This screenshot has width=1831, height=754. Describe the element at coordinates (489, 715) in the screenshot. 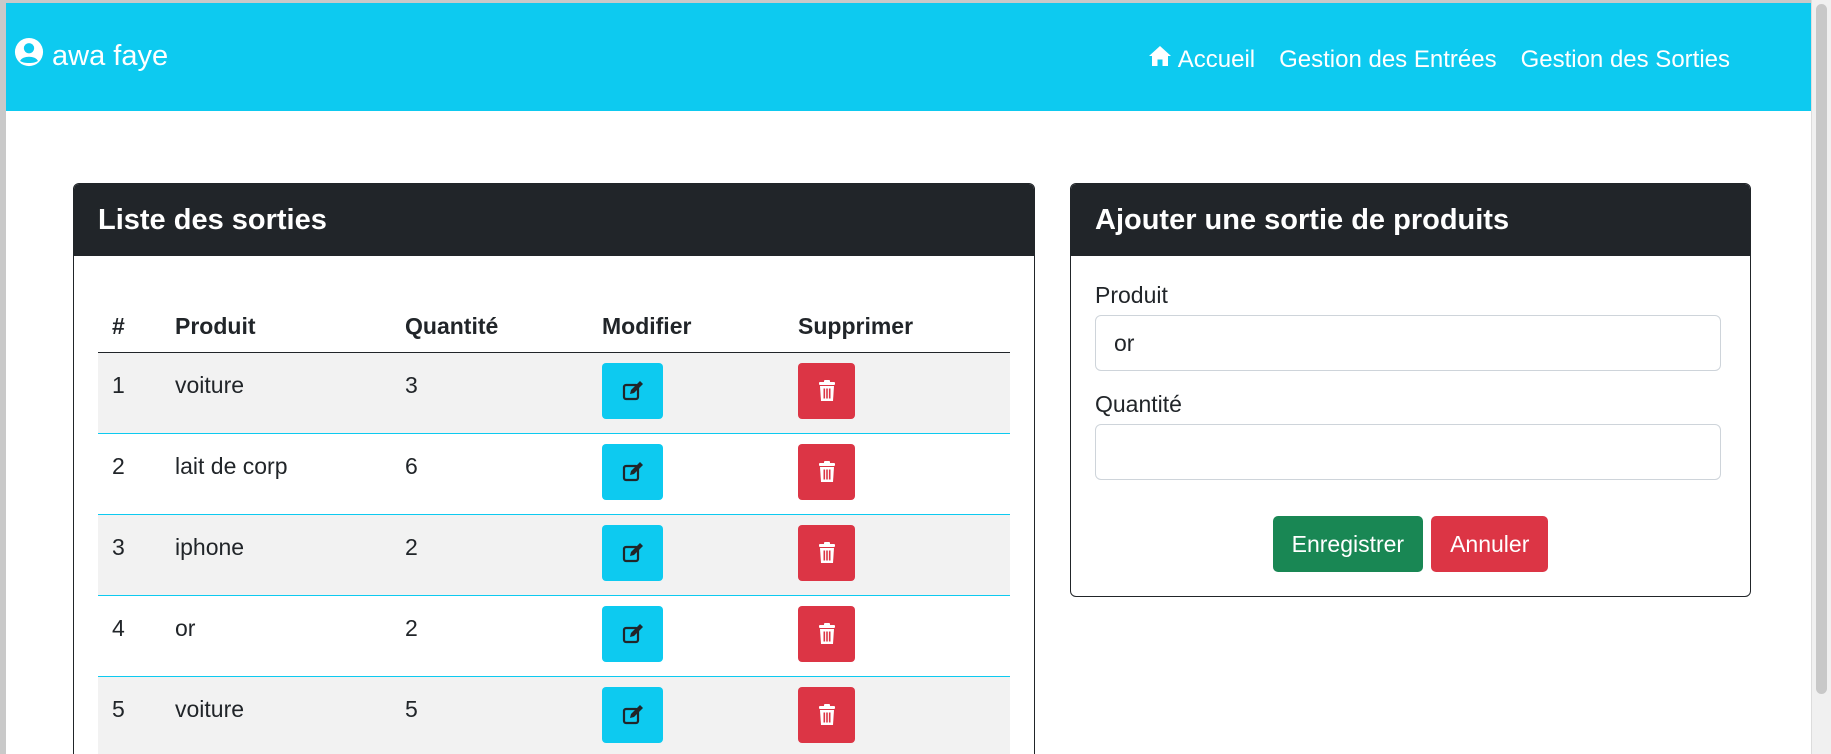

I see `row-quantite: 5` at that location.